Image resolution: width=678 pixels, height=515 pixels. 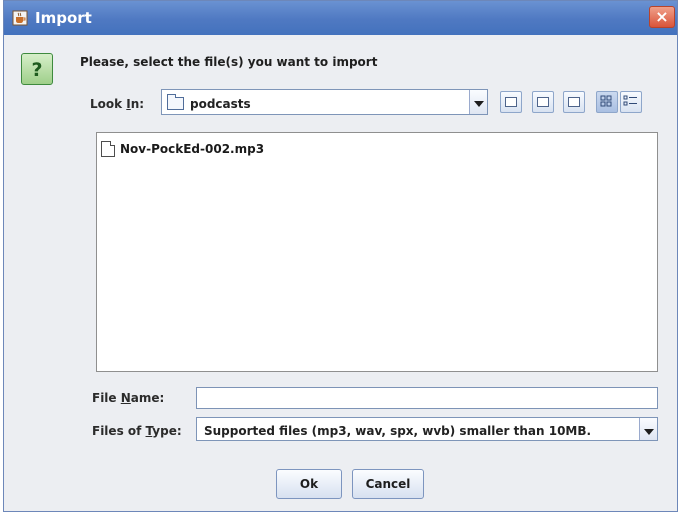 I want to click on details-view-icon, so click(x=630, y=100).